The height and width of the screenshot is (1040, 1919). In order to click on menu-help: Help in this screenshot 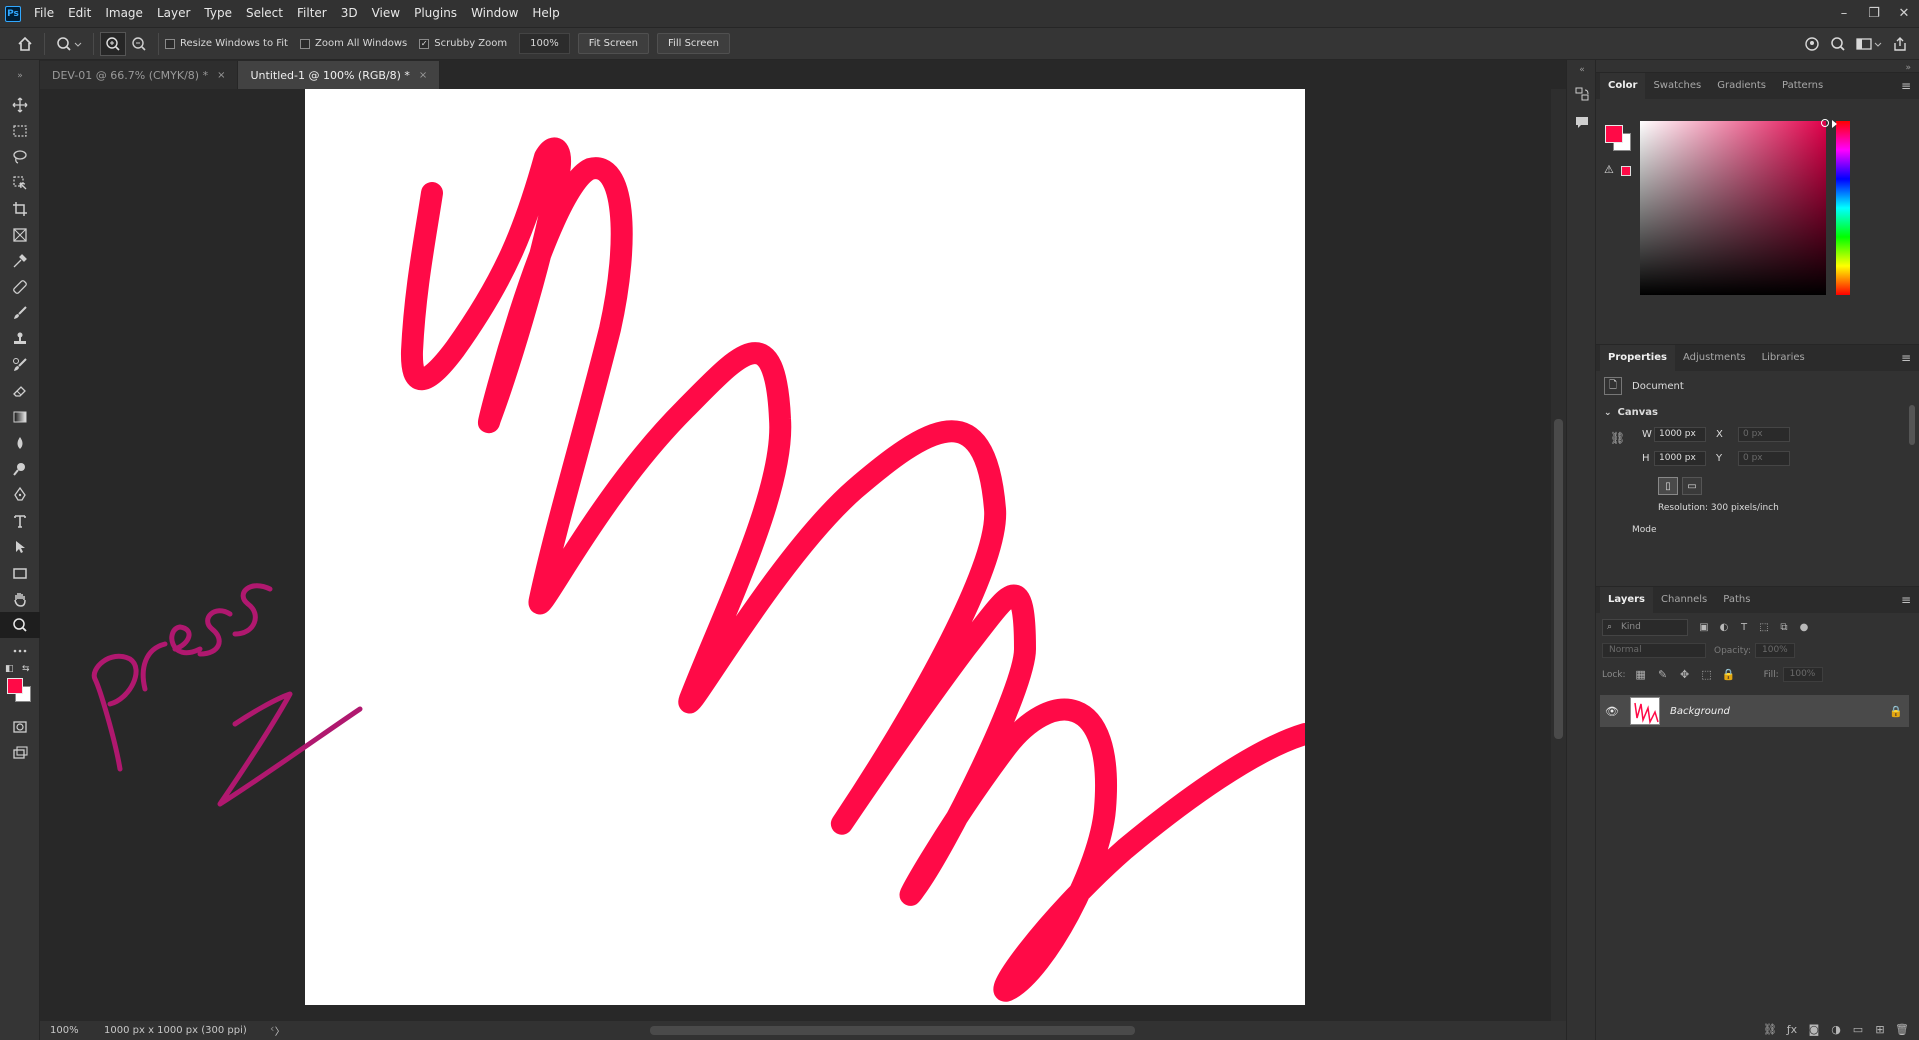, I will do `click(545, 13)`.